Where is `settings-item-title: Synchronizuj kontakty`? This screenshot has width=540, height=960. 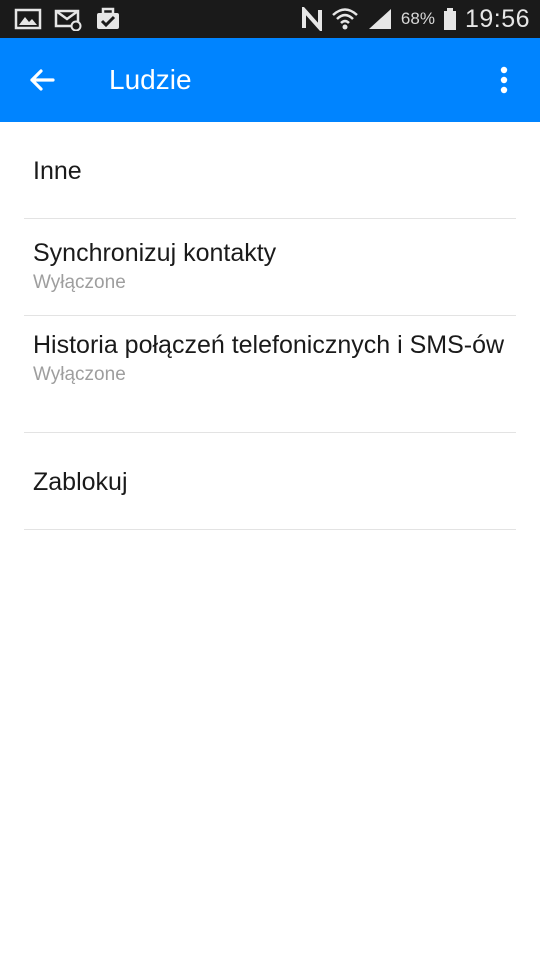
settings-item-title: Synchronizuj kontakty is located at coordinates (155, 253).